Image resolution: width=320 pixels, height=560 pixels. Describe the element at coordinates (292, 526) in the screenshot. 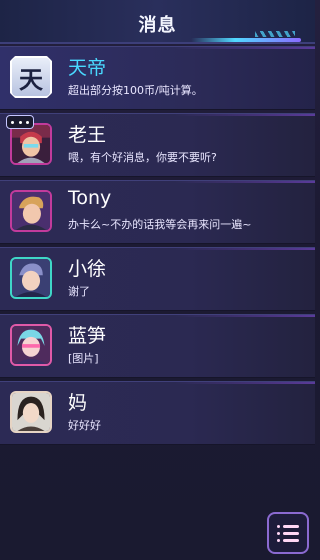

I see `menu-icon` at that location.